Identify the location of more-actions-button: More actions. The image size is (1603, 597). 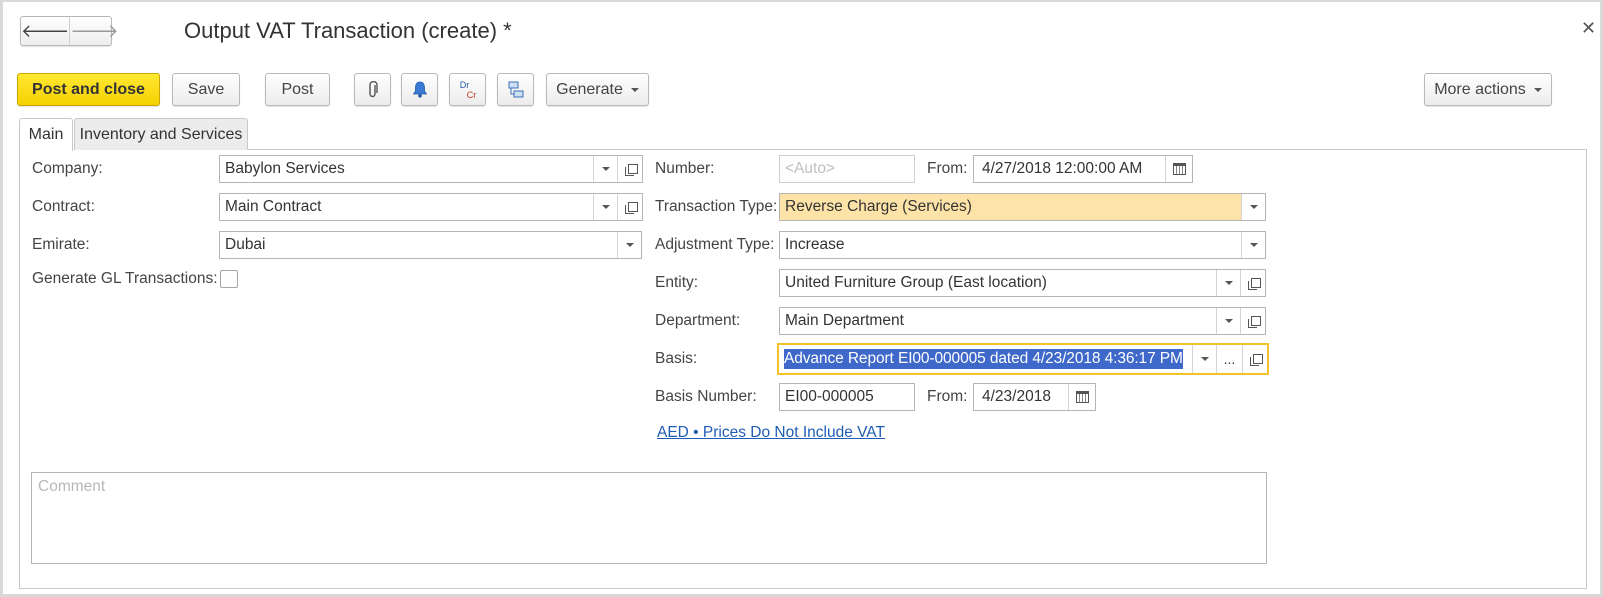
(1488, 89).